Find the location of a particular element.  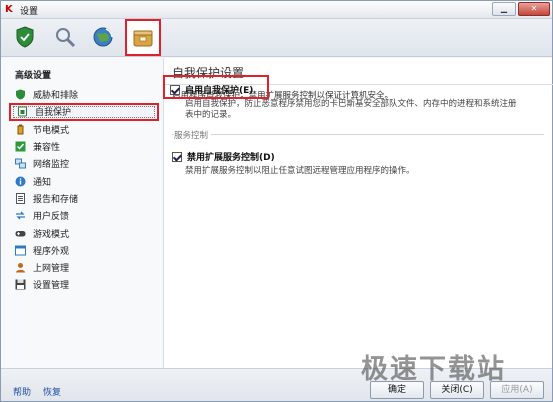

sidebar-item-label: 威胁和排除 is located at coordinates (56, 96).